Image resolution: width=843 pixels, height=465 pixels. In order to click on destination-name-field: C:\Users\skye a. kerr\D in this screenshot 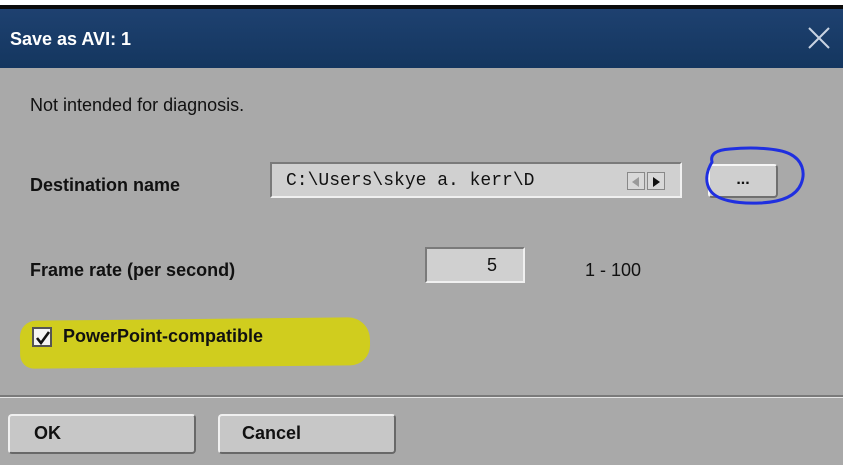, I will do `click(476, 180)`.